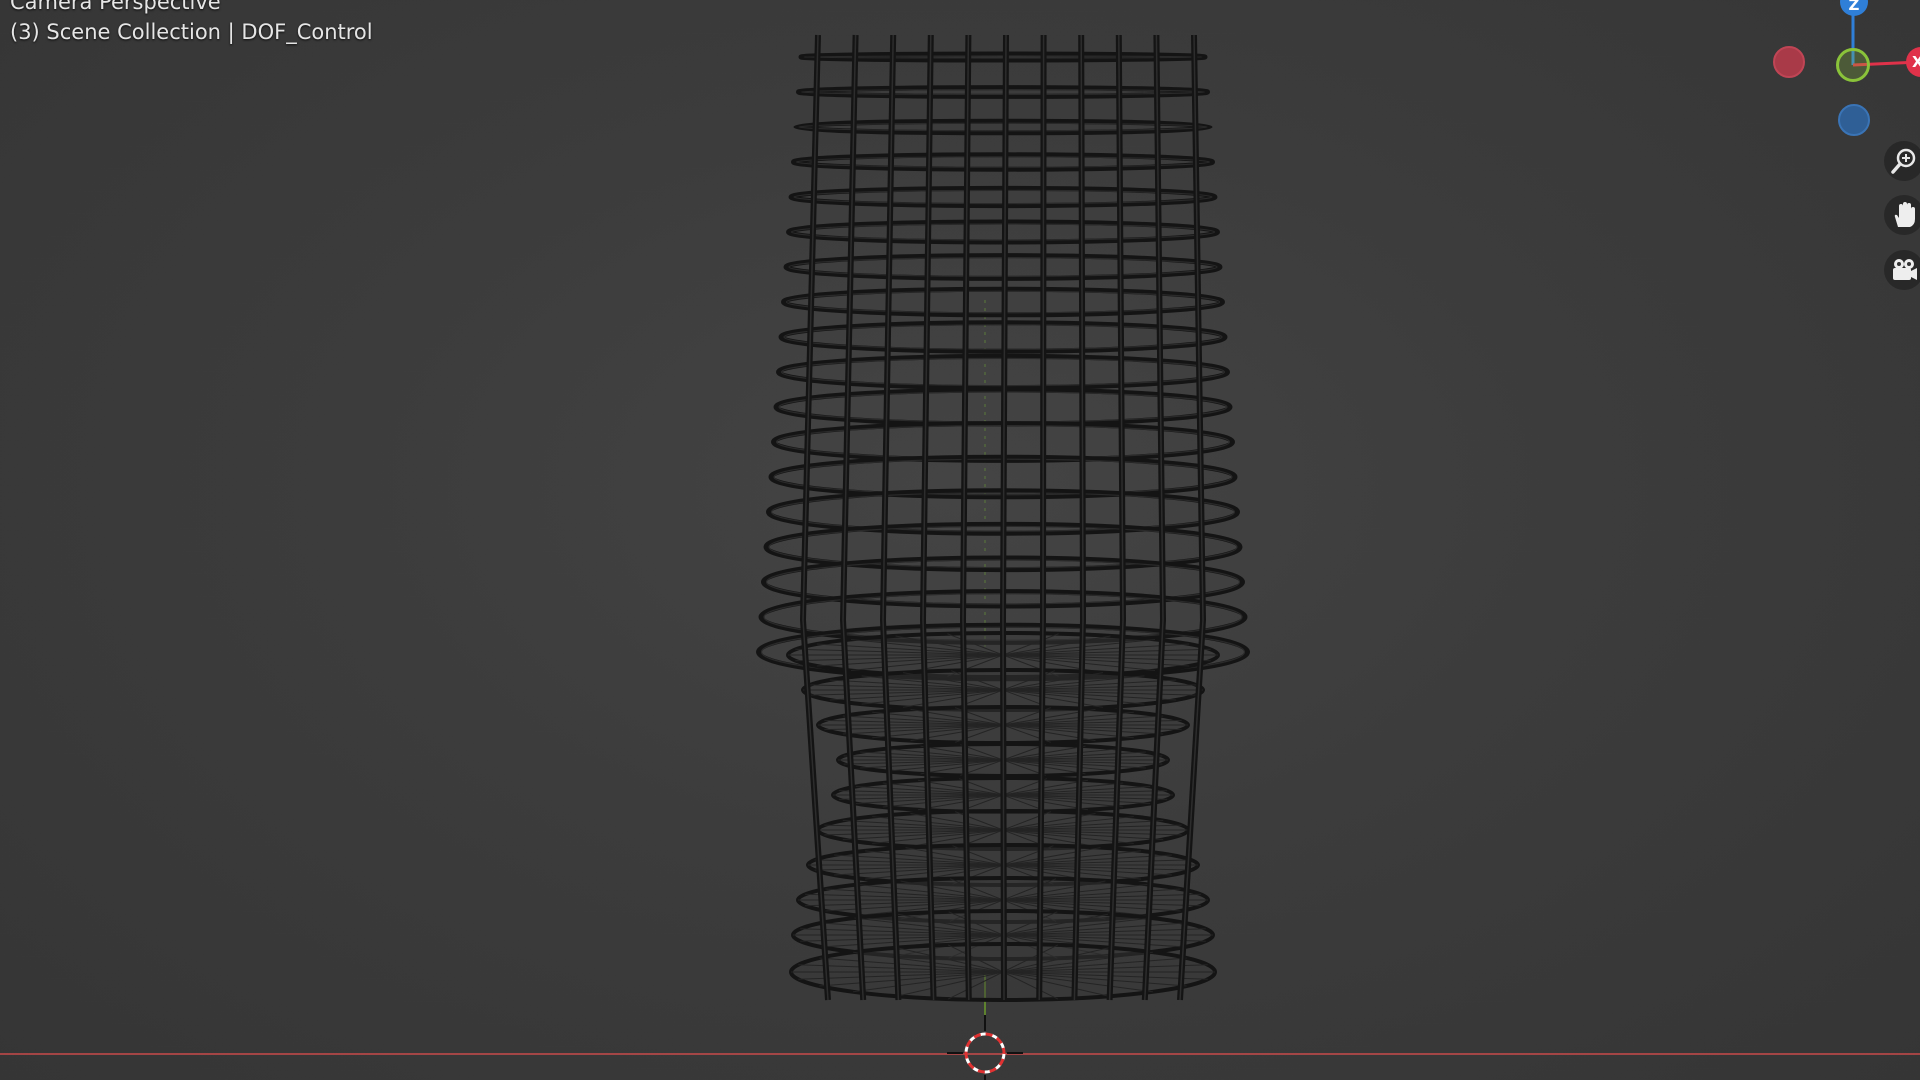  Describe the element at coordinates (985, 1047) in the screenshot. I see `3d-cursor` at that location.